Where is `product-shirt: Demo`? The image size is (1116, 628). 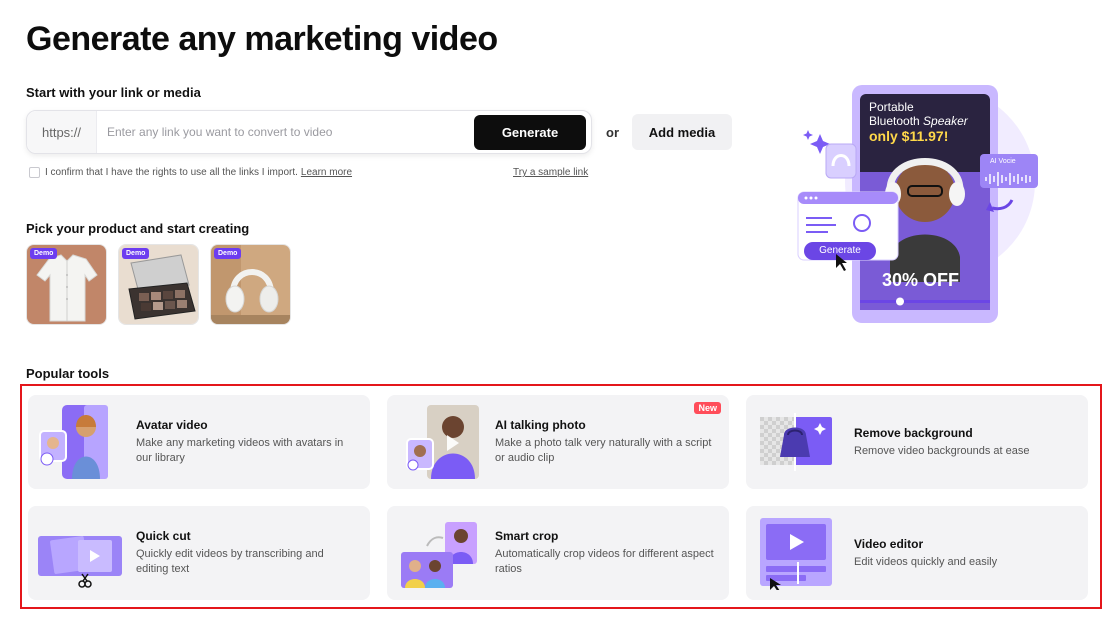
product-shirt: Demo is located at coordinates (66, 284).